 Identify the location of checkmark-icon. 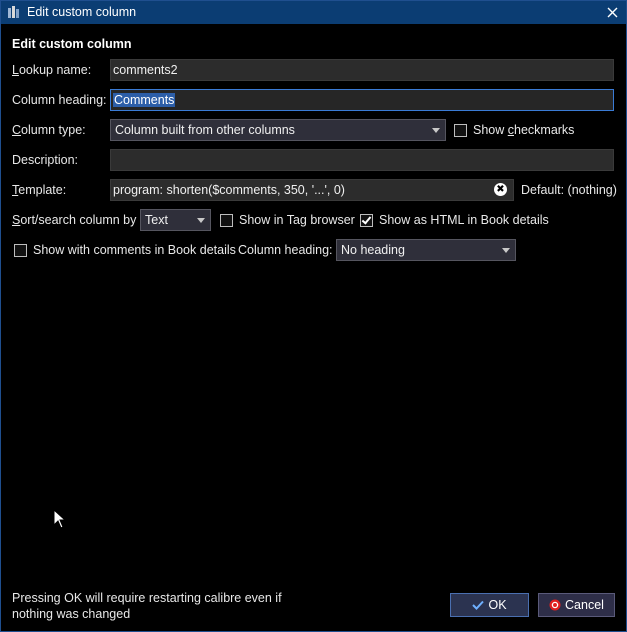
(478, 605).